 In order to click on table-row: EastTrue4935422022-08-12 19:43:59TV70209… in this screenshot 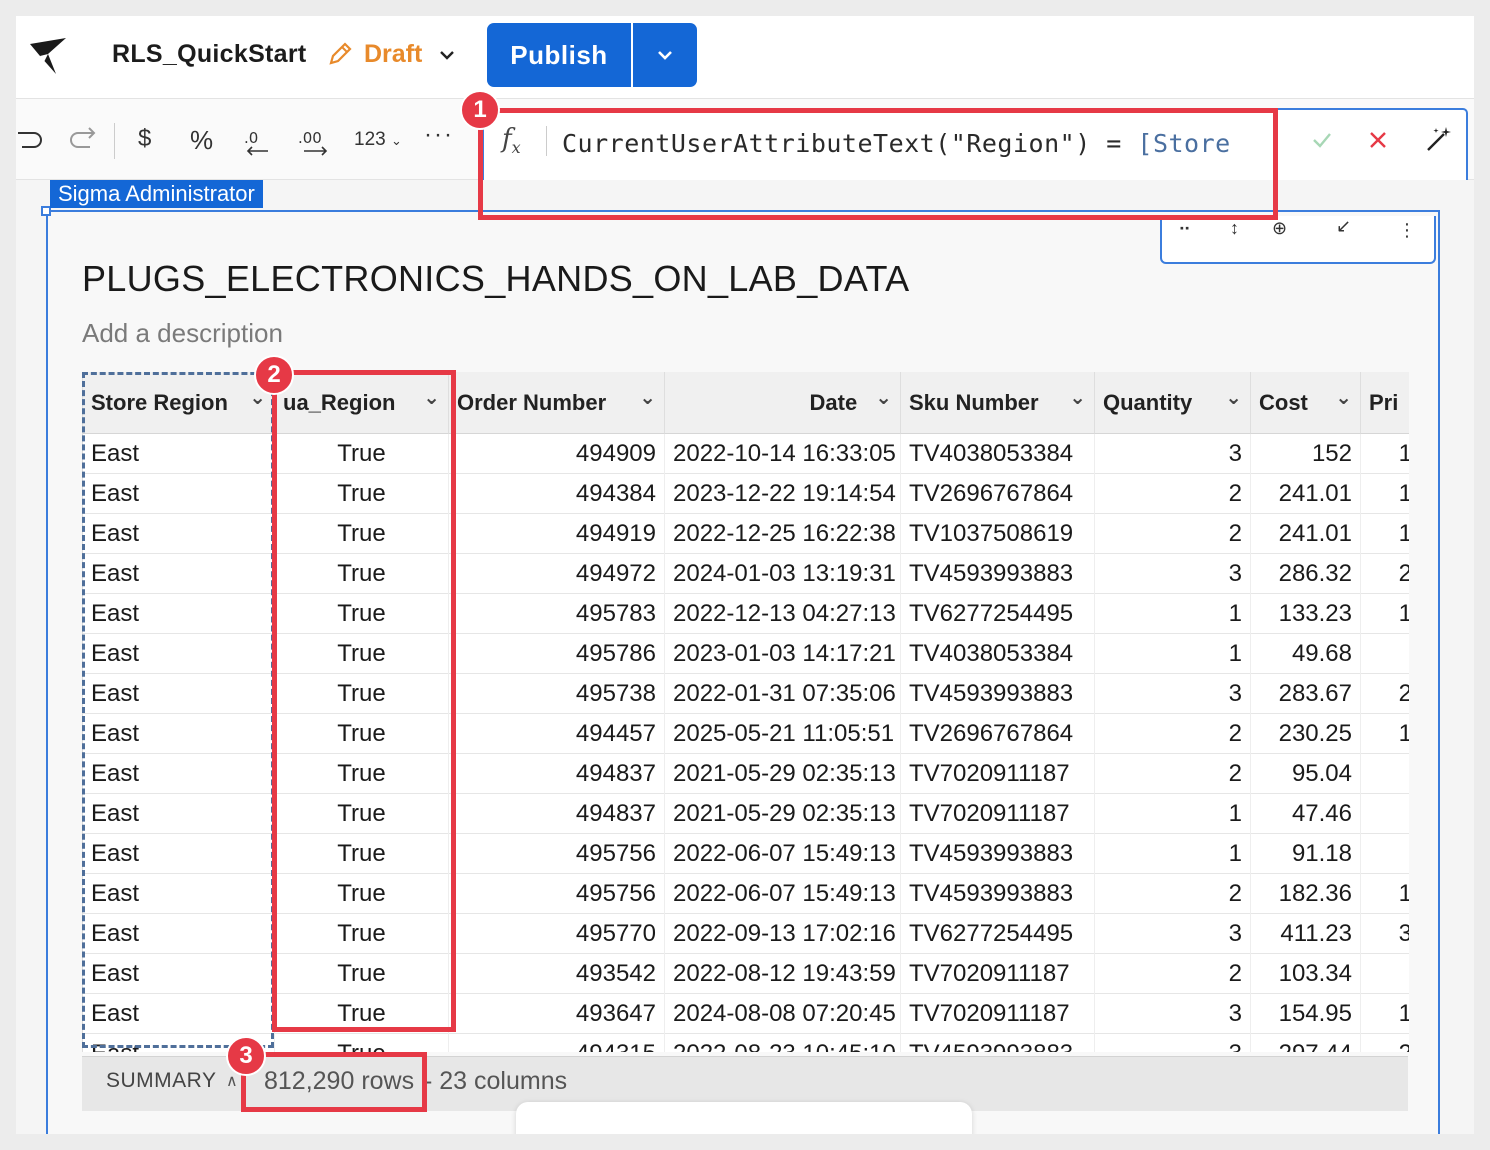, I will do `click(746, 974)`.